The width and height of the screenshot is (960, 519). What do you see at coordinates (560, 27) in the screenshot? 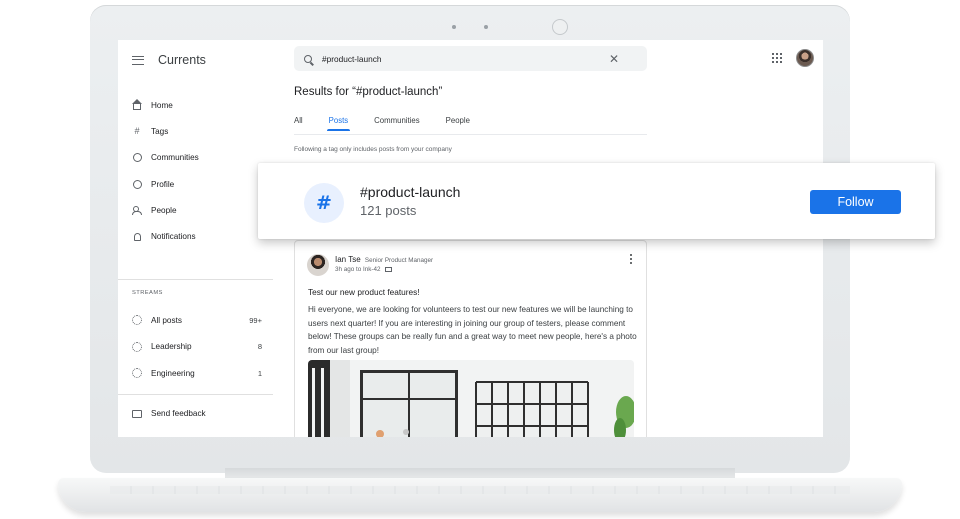
I see `webcam-icon` at bounding box center [560, 27].